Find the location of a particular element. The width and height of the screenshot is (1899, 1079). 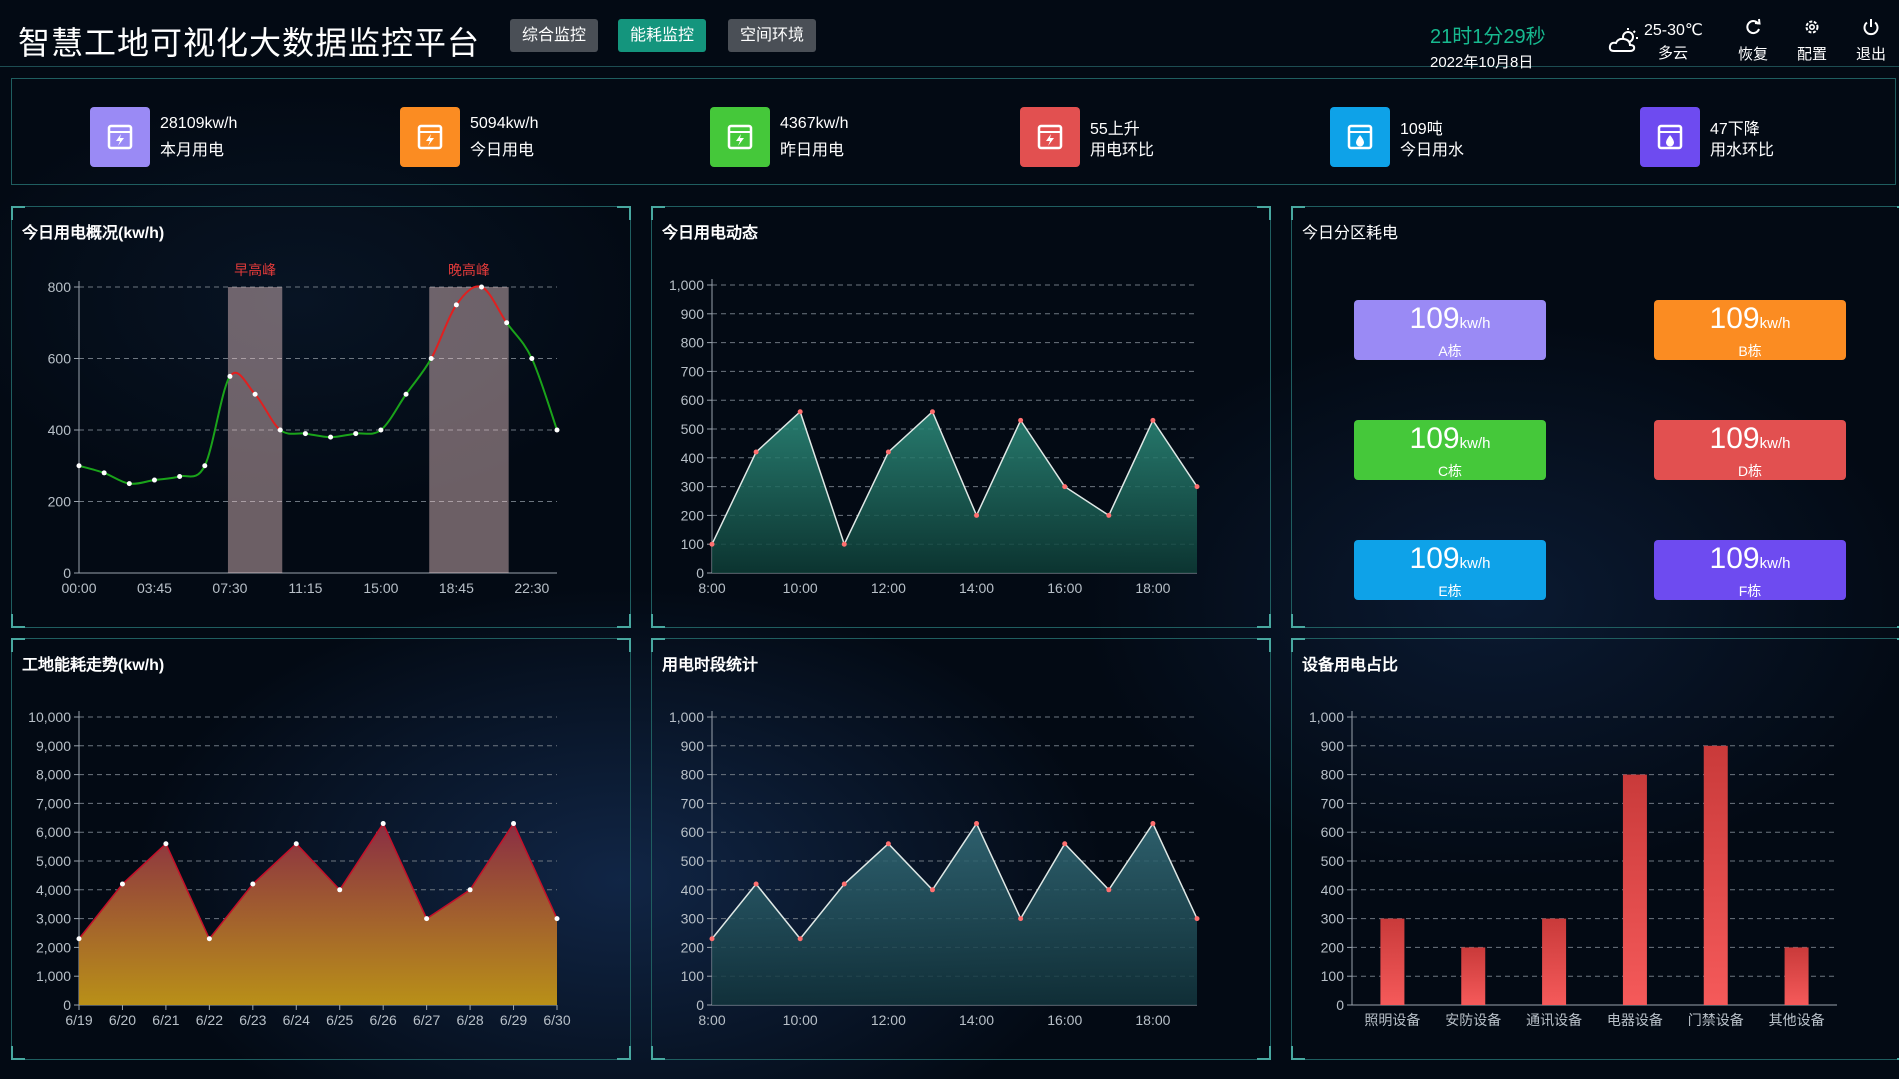

x-tick-label: 6/21 is located at coordinates (165, 1020).